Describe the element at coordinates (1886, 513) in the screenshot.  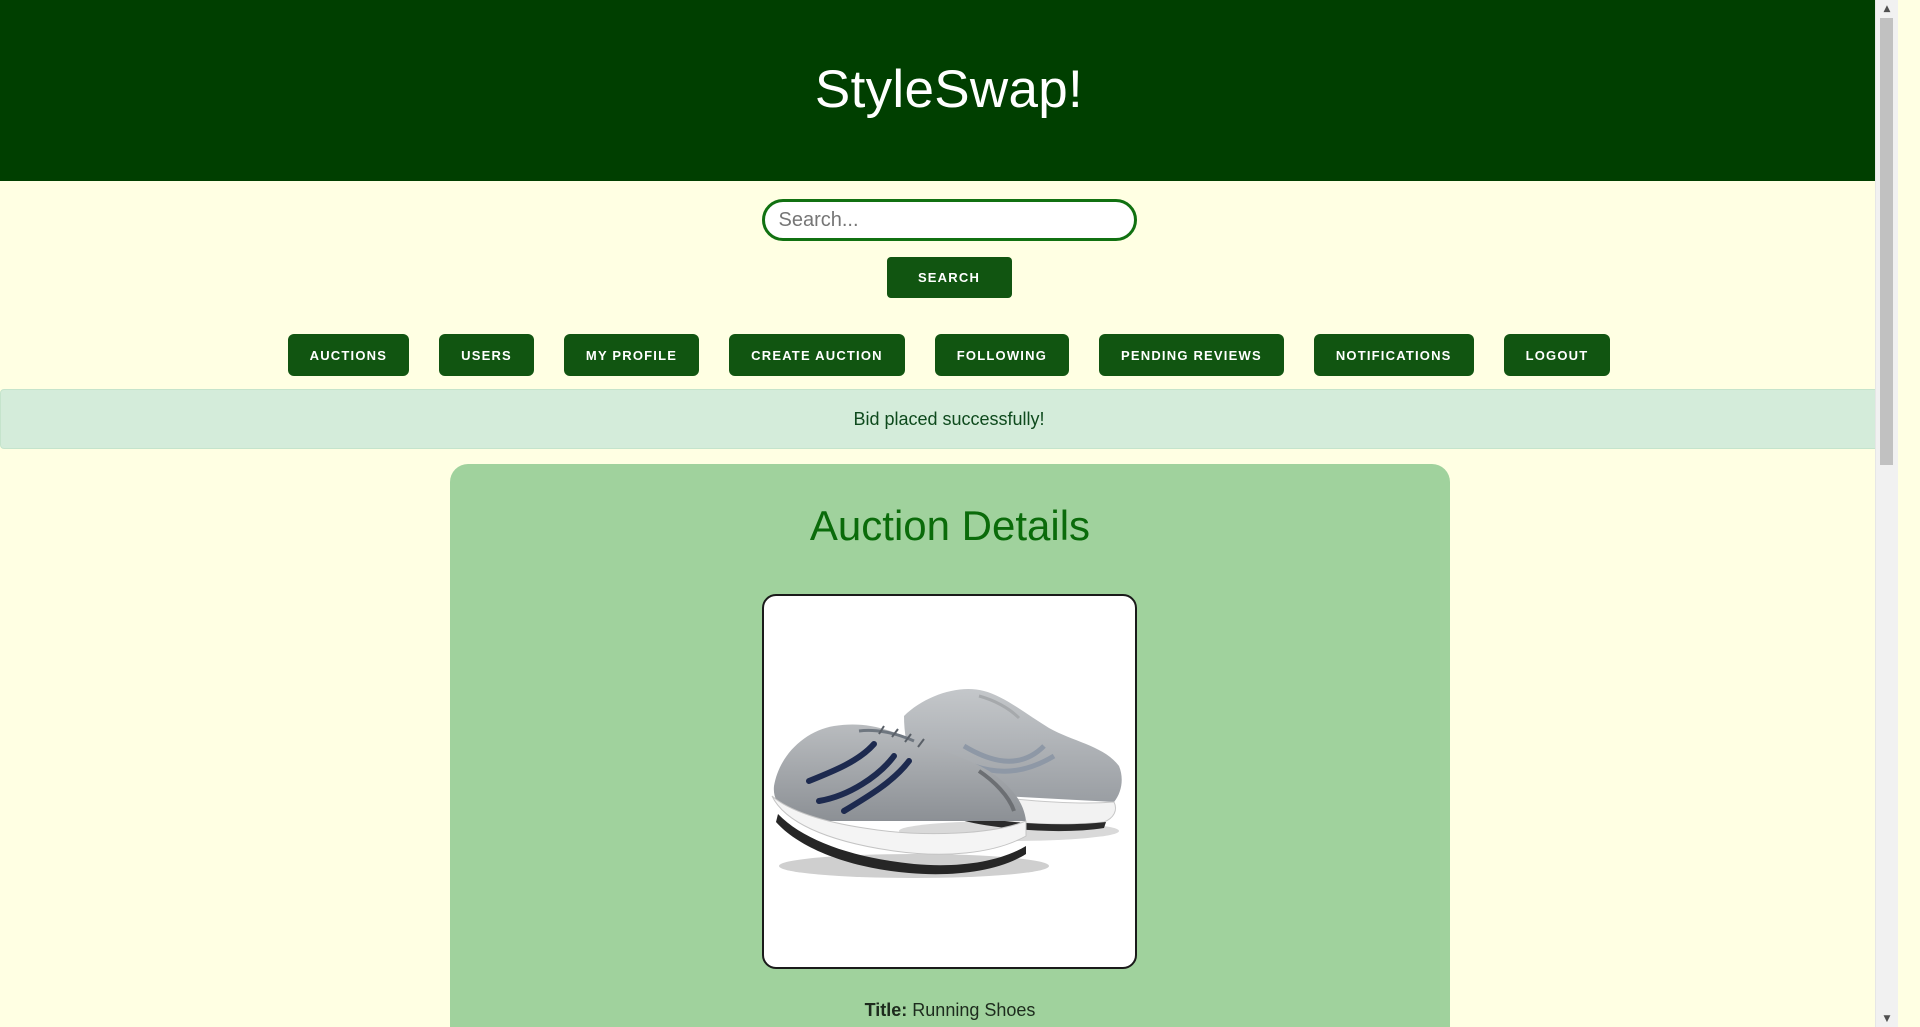
I see `vertical-scrollbar: ▲ ▼` at that location.